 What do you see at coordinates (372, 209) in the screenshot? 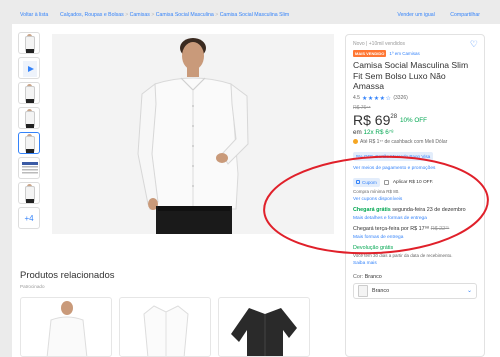
I see `free-shipping-label: Chegará grátis` at bounding box center [372, 209].